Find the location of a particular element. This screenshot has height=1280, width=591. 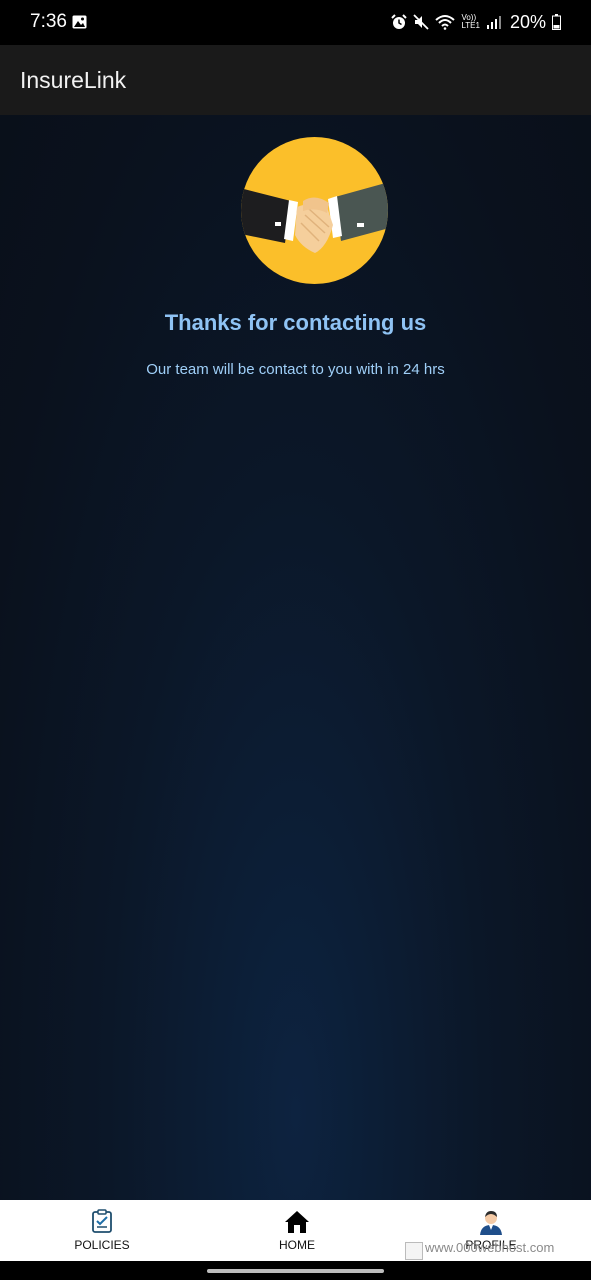

volte-icon: Vo)) LTE1 is located at coordinates (470, 22).